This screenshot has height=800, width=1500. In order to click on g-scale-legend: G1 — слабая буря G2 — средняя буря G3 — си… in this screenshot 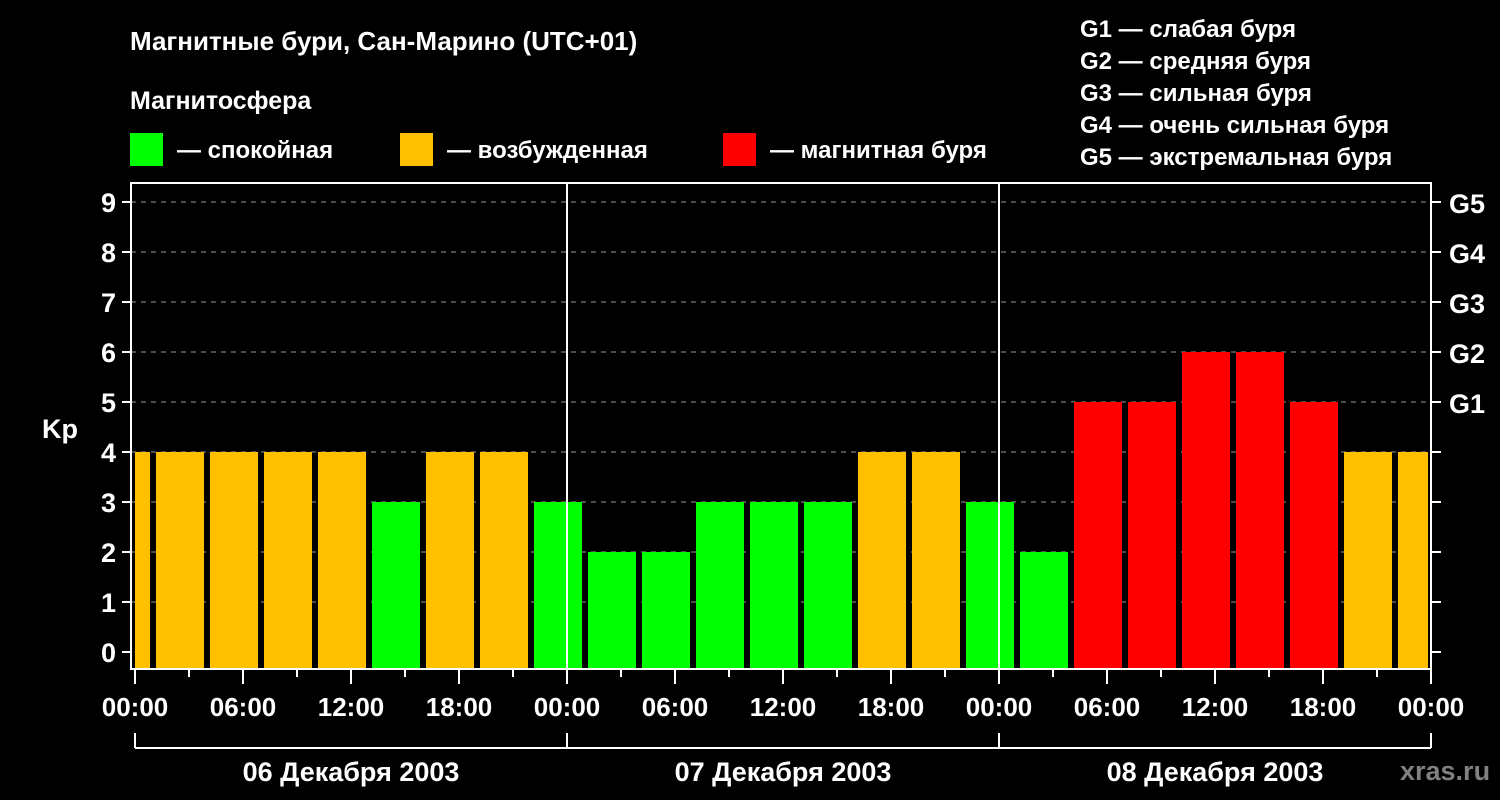, I will do `click(1236, 93)`.